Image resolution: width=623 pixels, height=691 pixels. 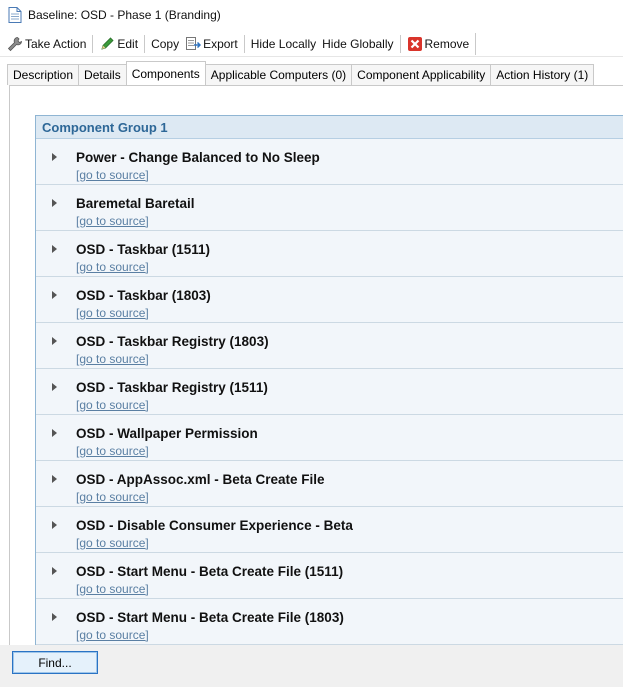 I want to click on export-label: Export, so click(x=220, y=43).